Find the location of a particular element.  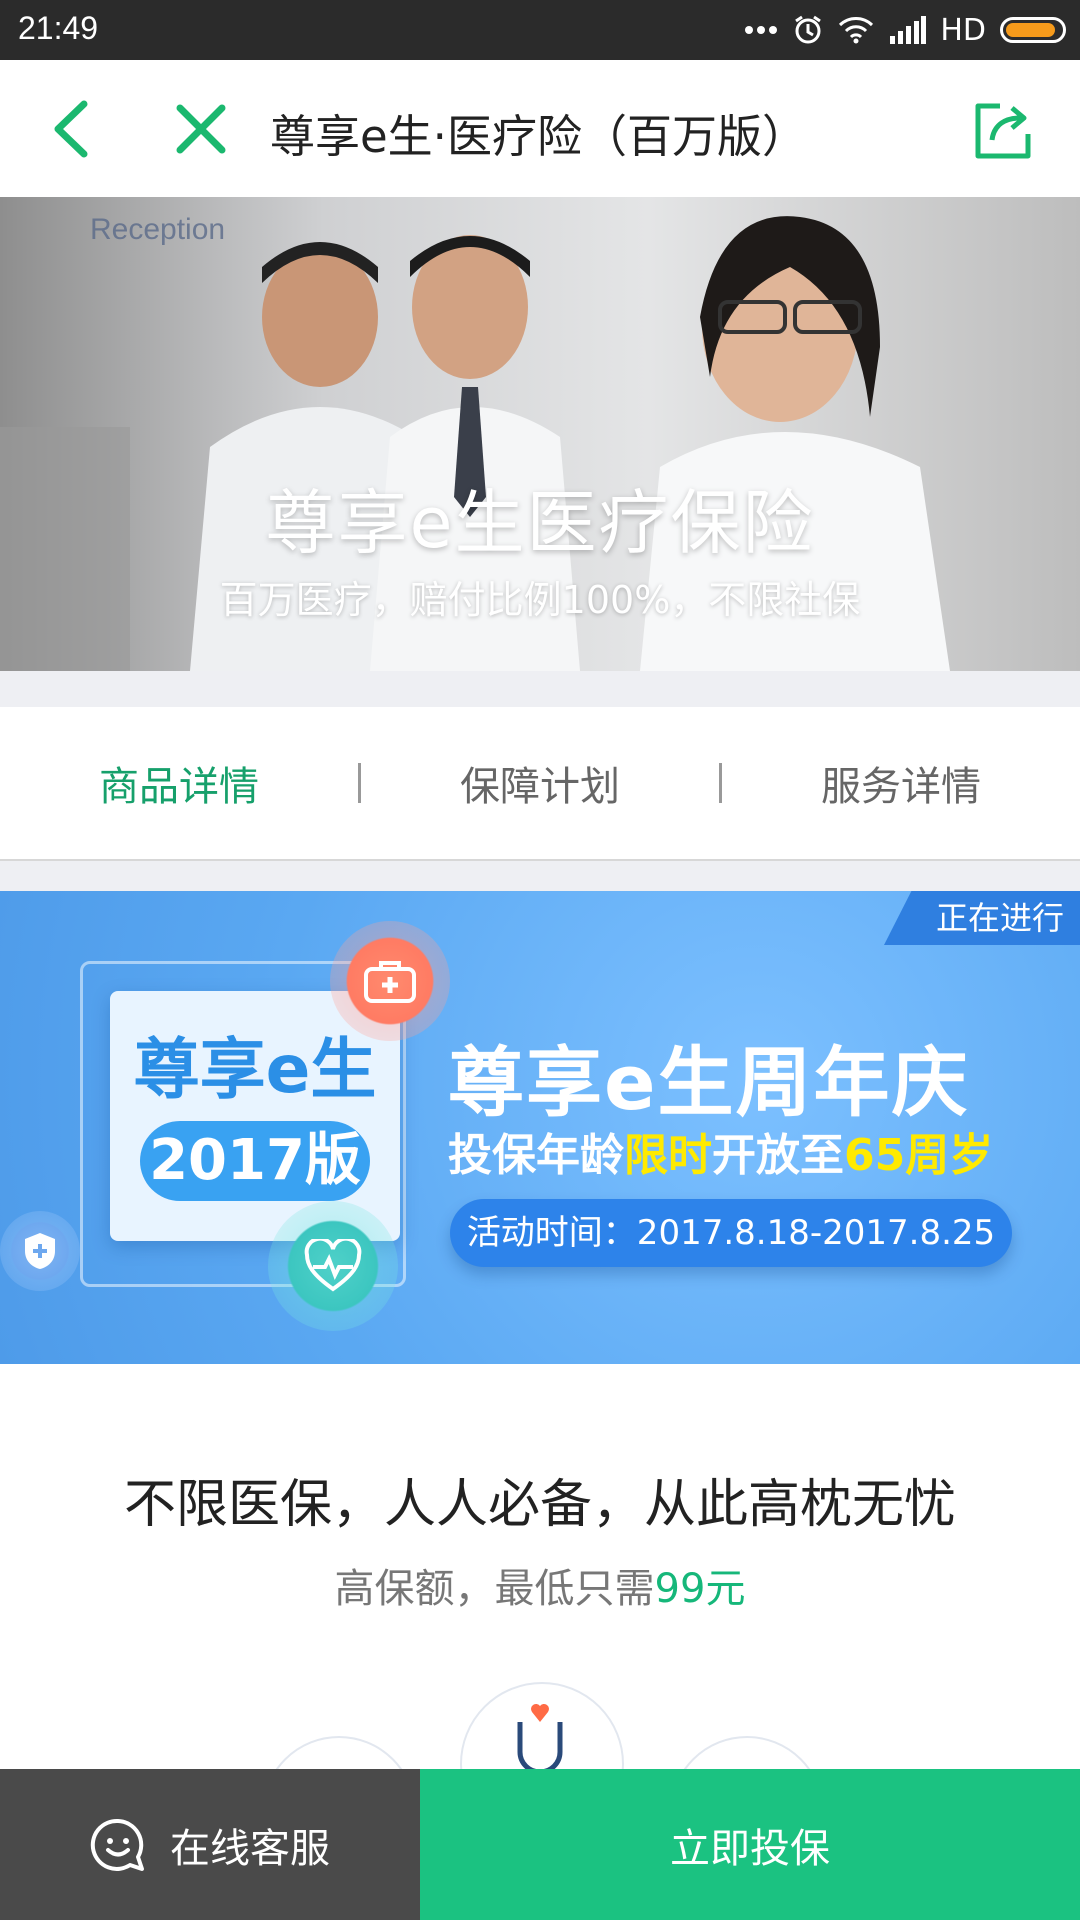

section-heading: 不限医保，人人必备，从此高枕无忧 is located at coordinates (539, 1505).